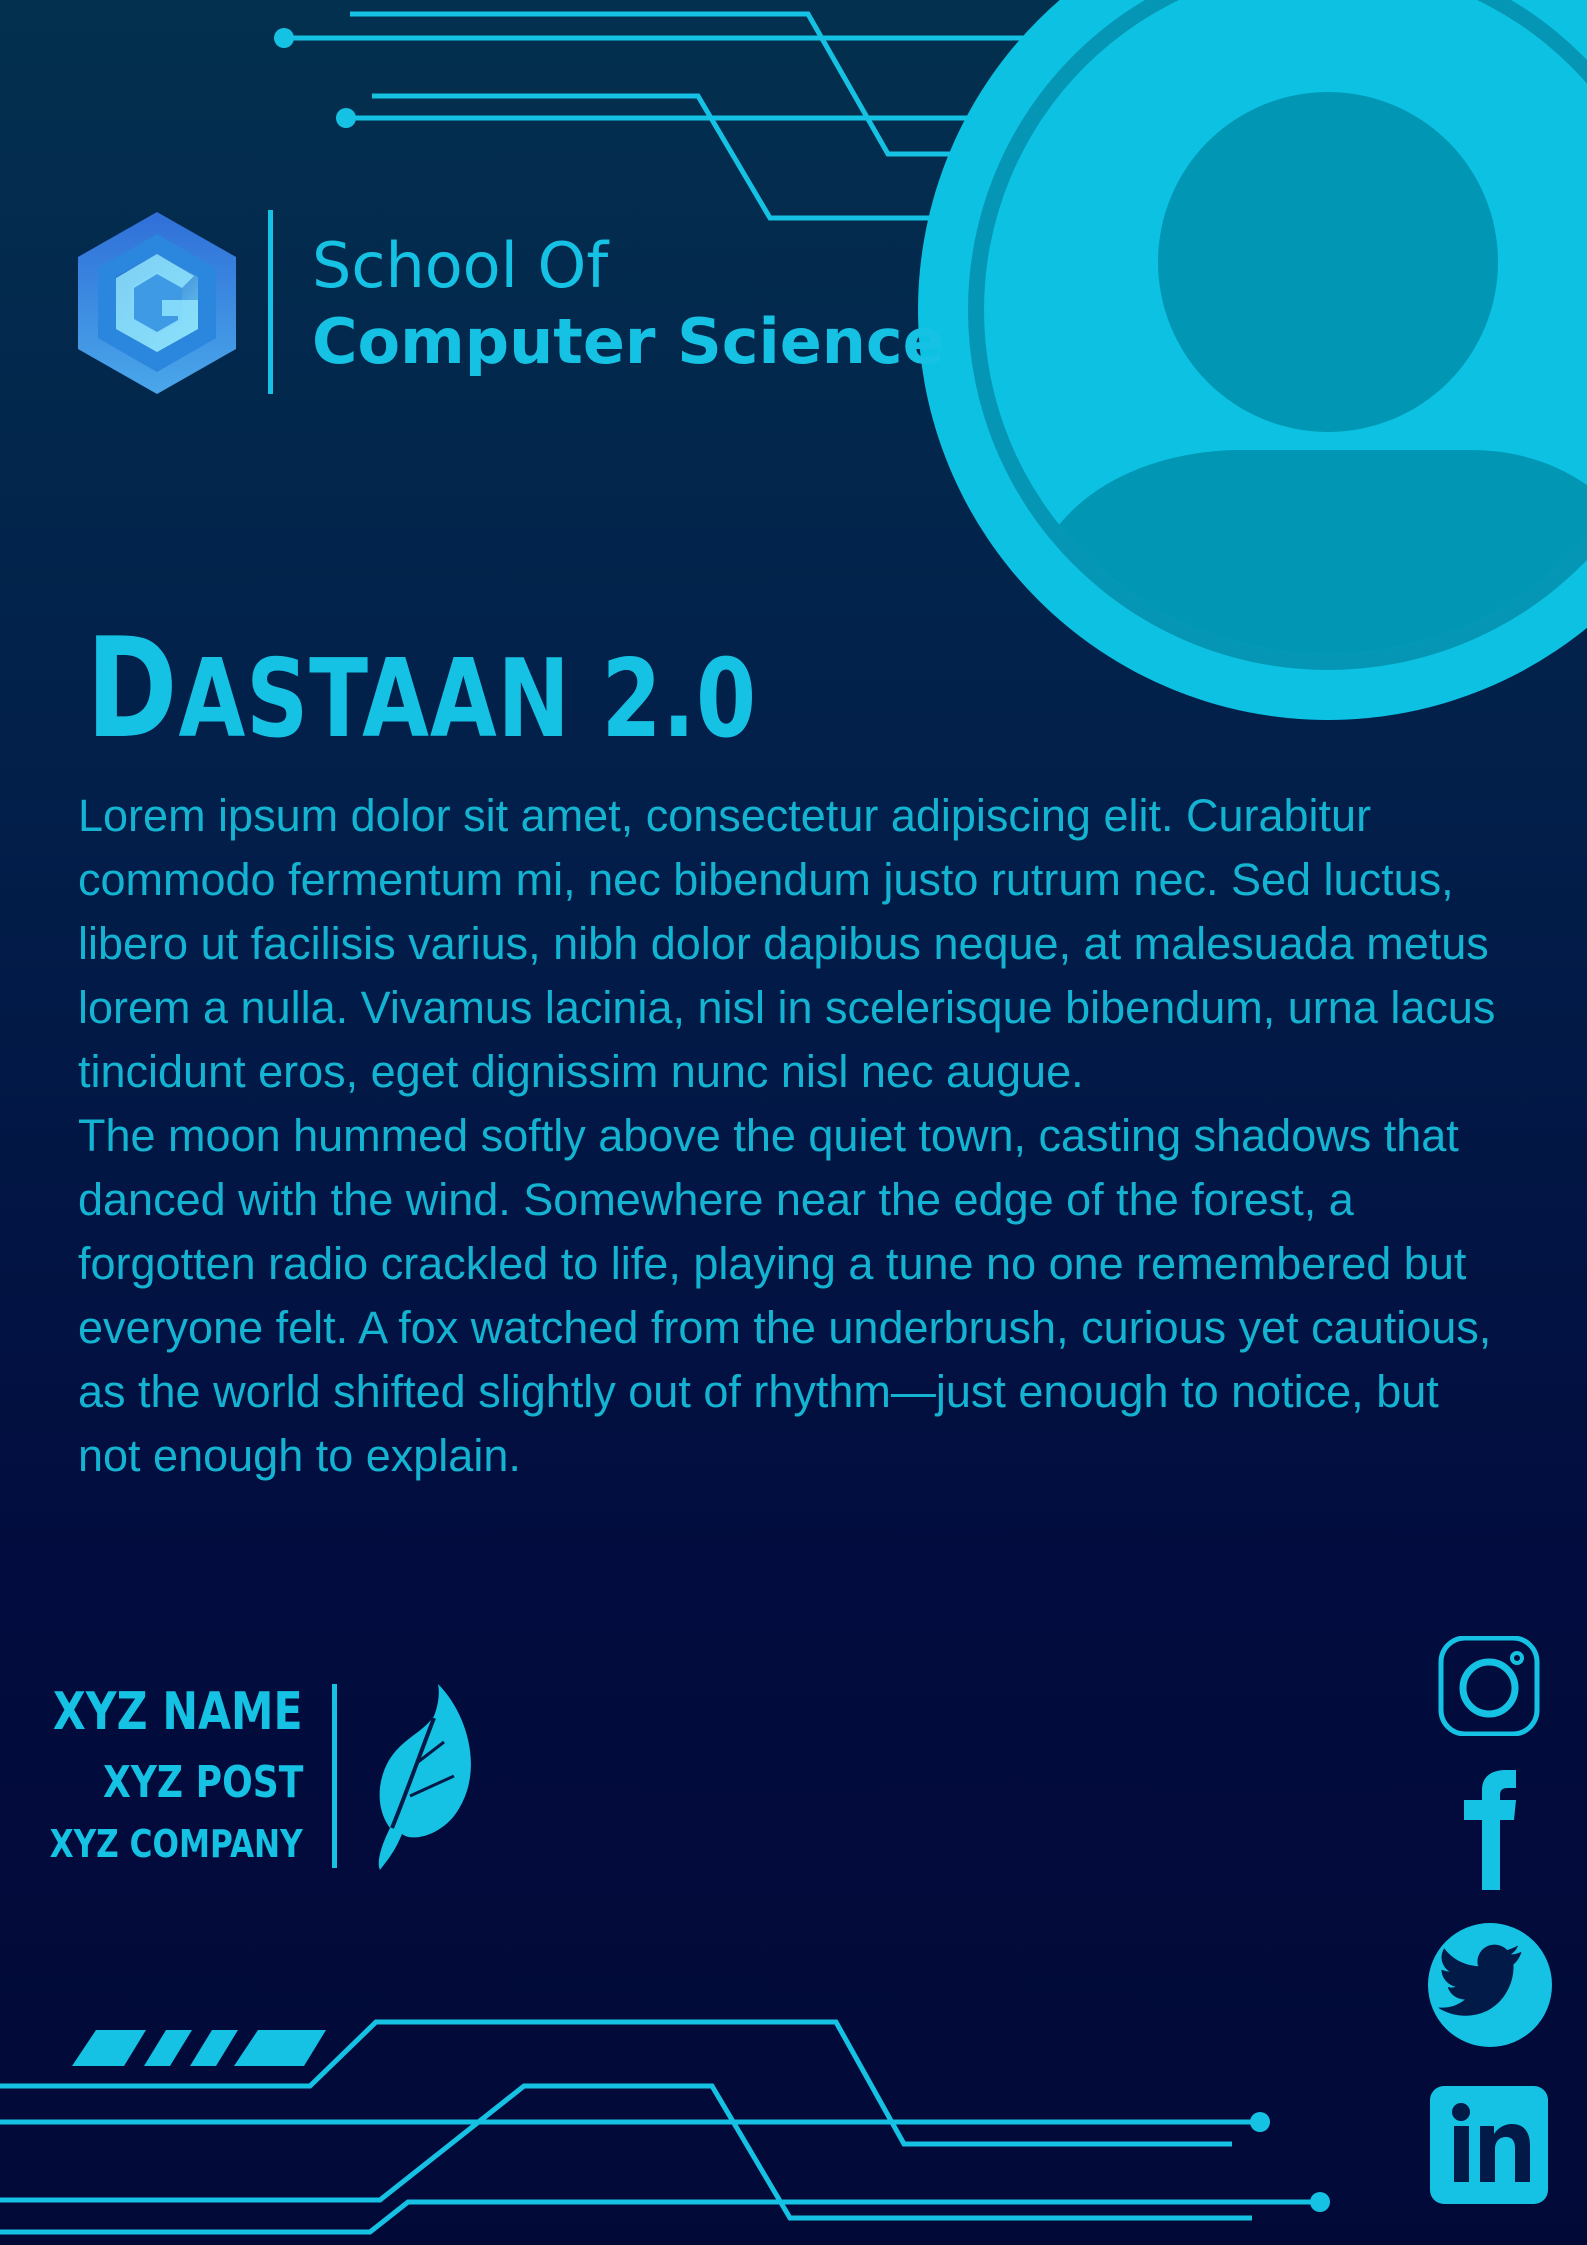 The image size is (1587, 2245). What do you see at coordinates (132, 688) in the screenshot?
I see `event-title-initial: D` at bounding box center [132, 688].